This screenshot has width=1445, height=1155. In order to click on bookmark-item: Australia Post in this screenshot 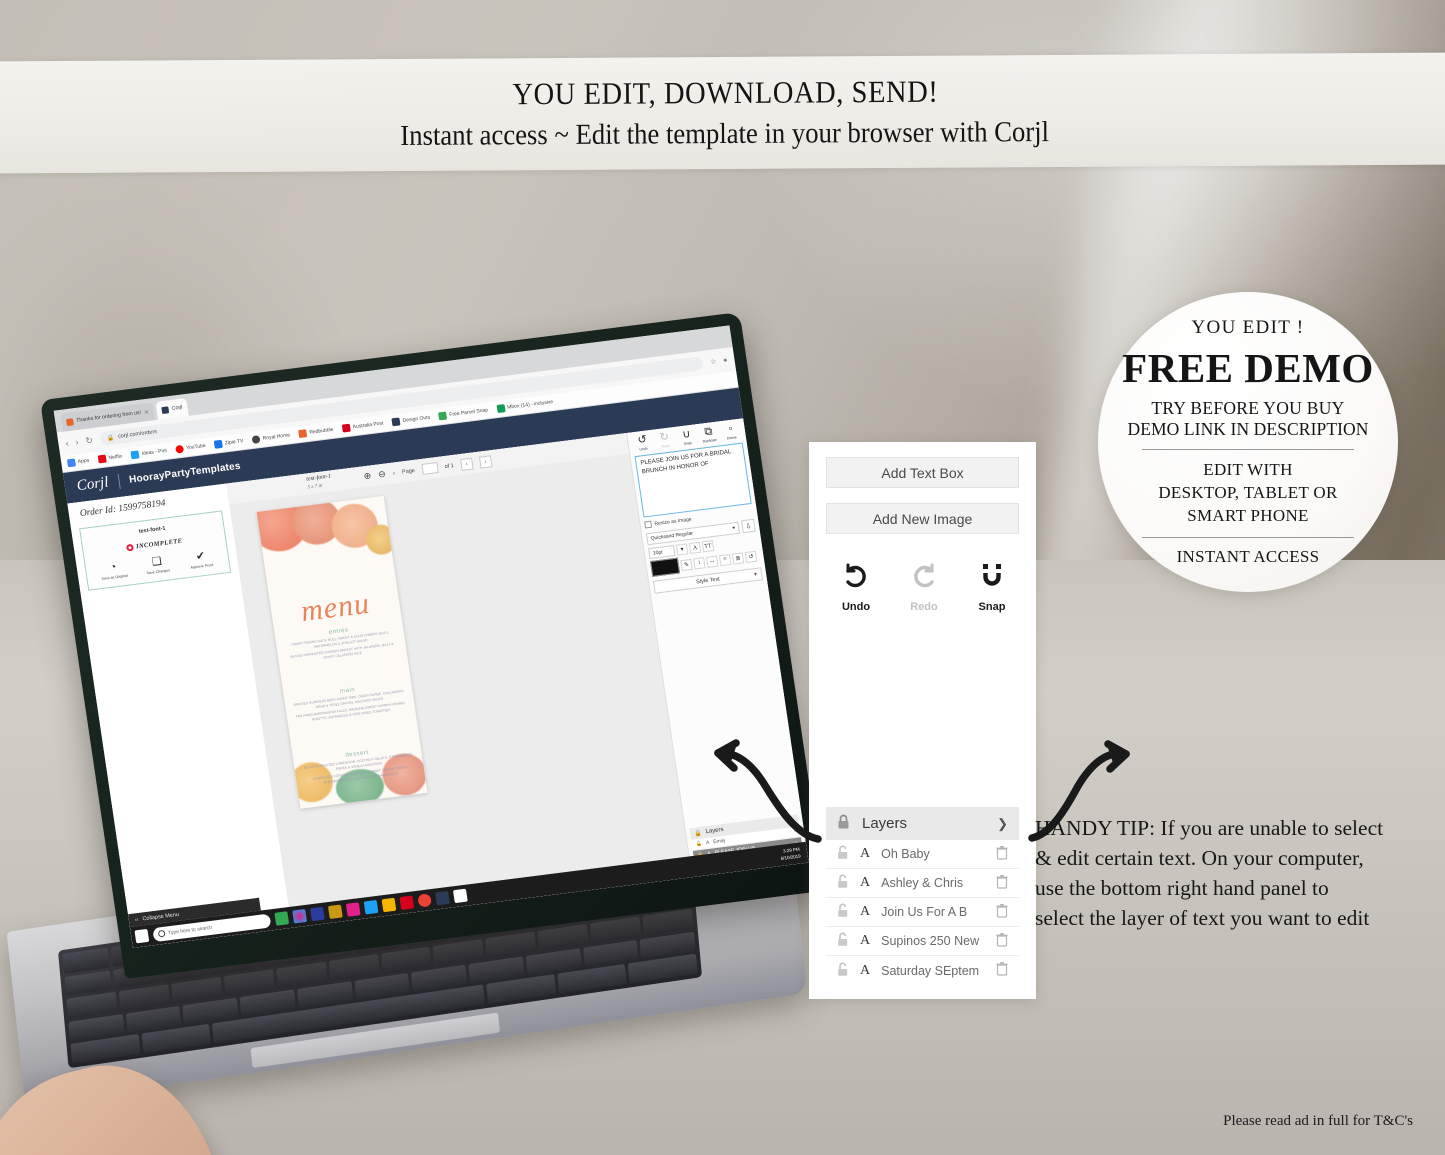, I will do `click(362, 426)`.